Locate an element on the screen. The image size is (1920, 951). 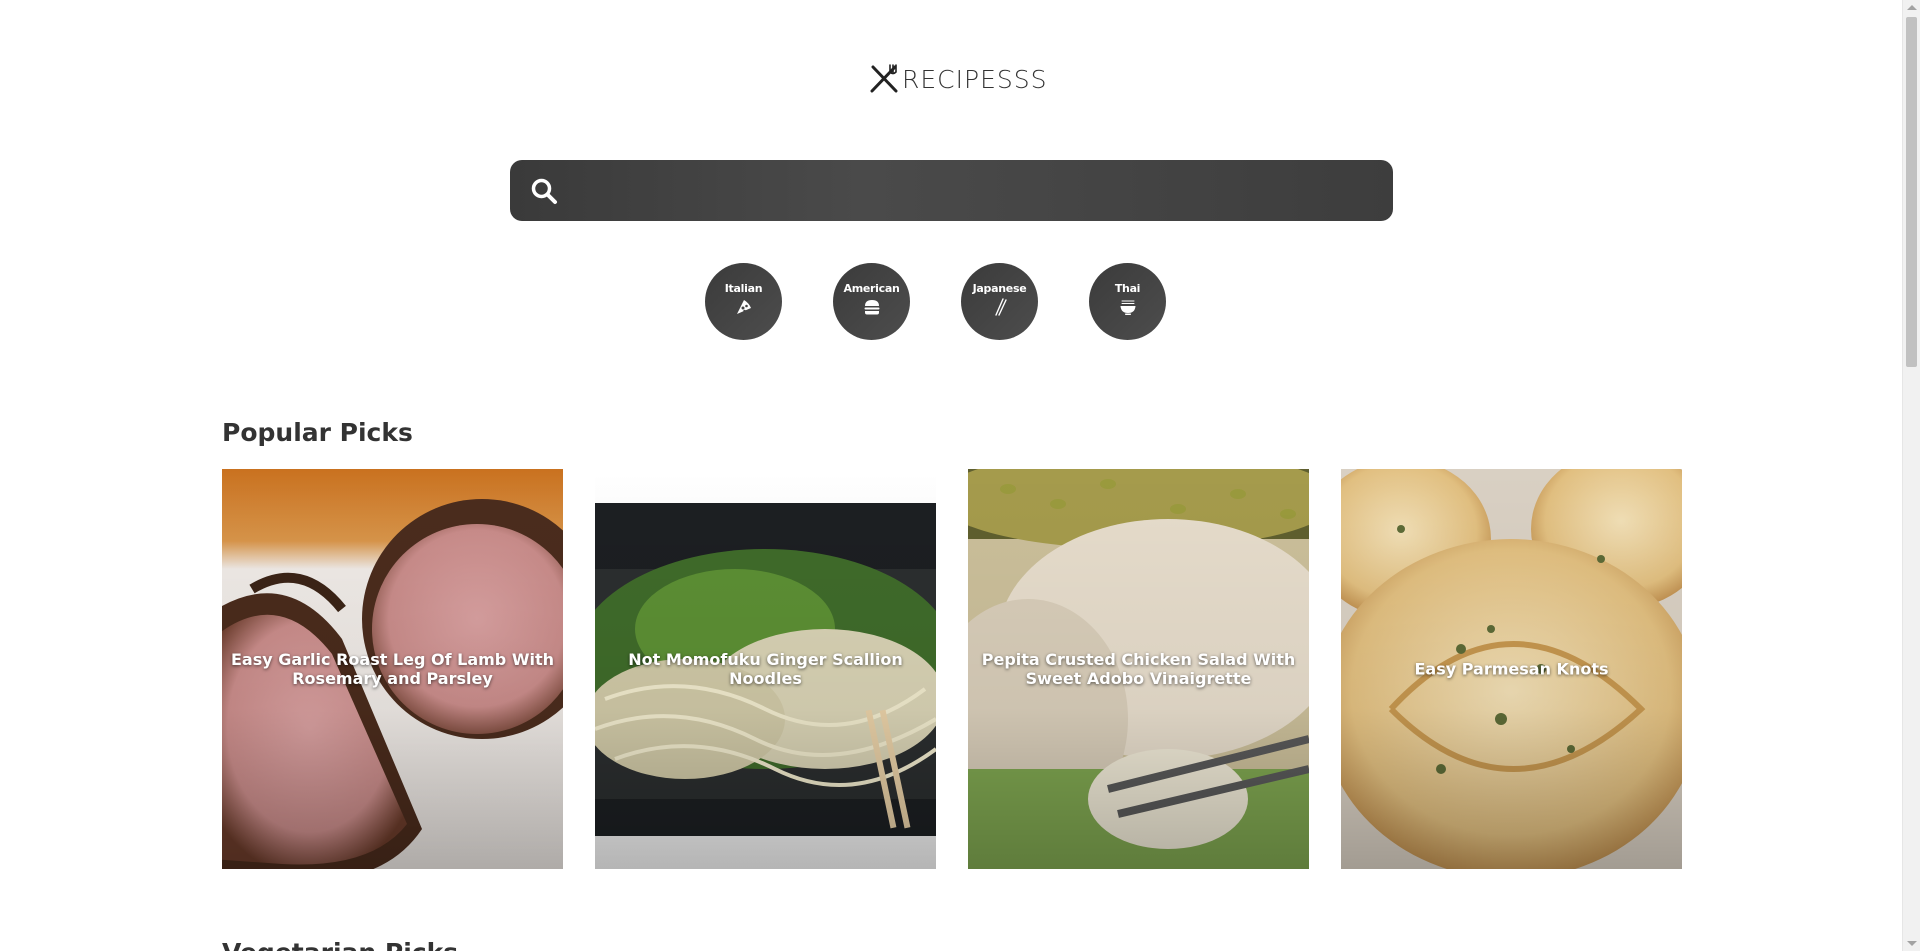
search-bar is located at coordinates (951, 191).